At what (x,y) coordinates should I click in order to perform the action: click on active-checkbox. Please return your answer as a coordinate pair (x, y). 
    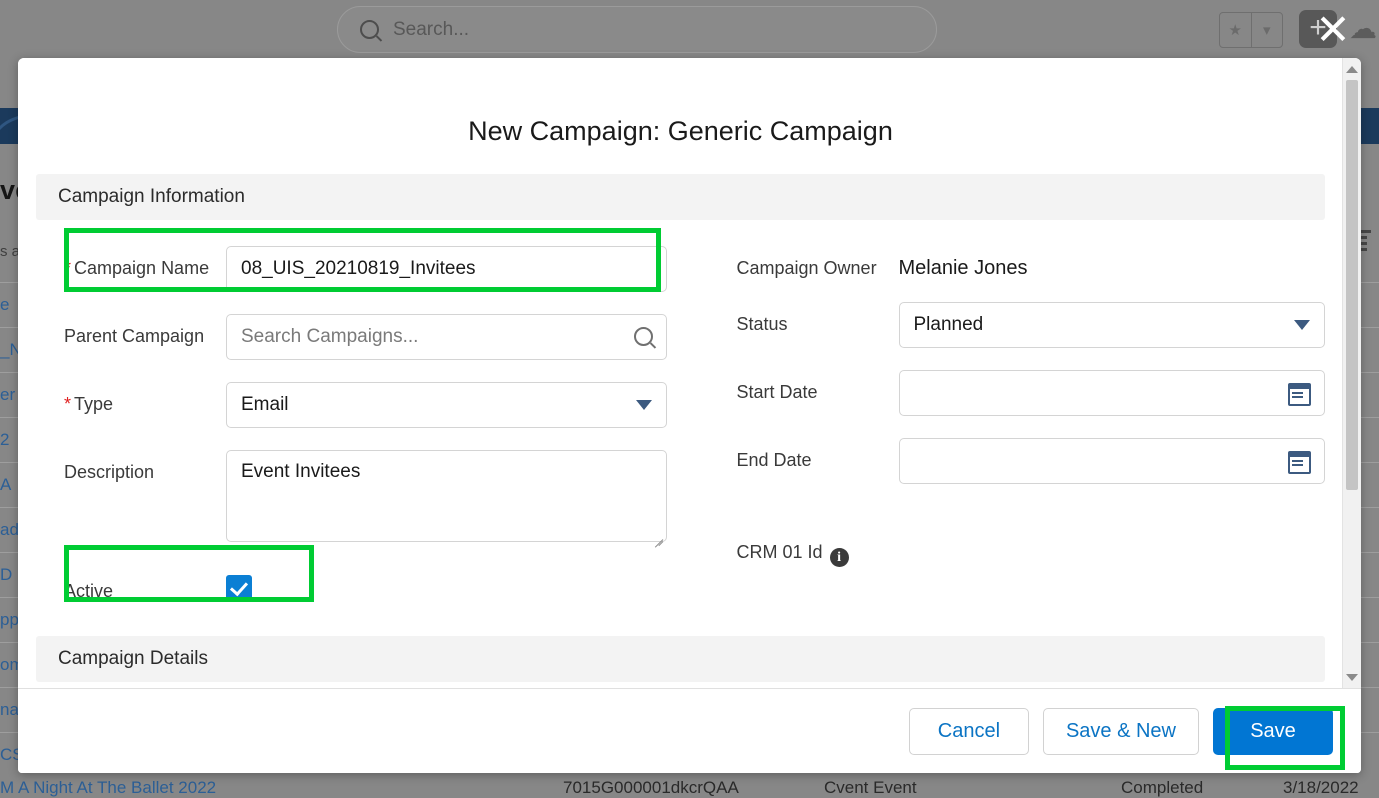
    Looking at the image, I should click on (239, 588).